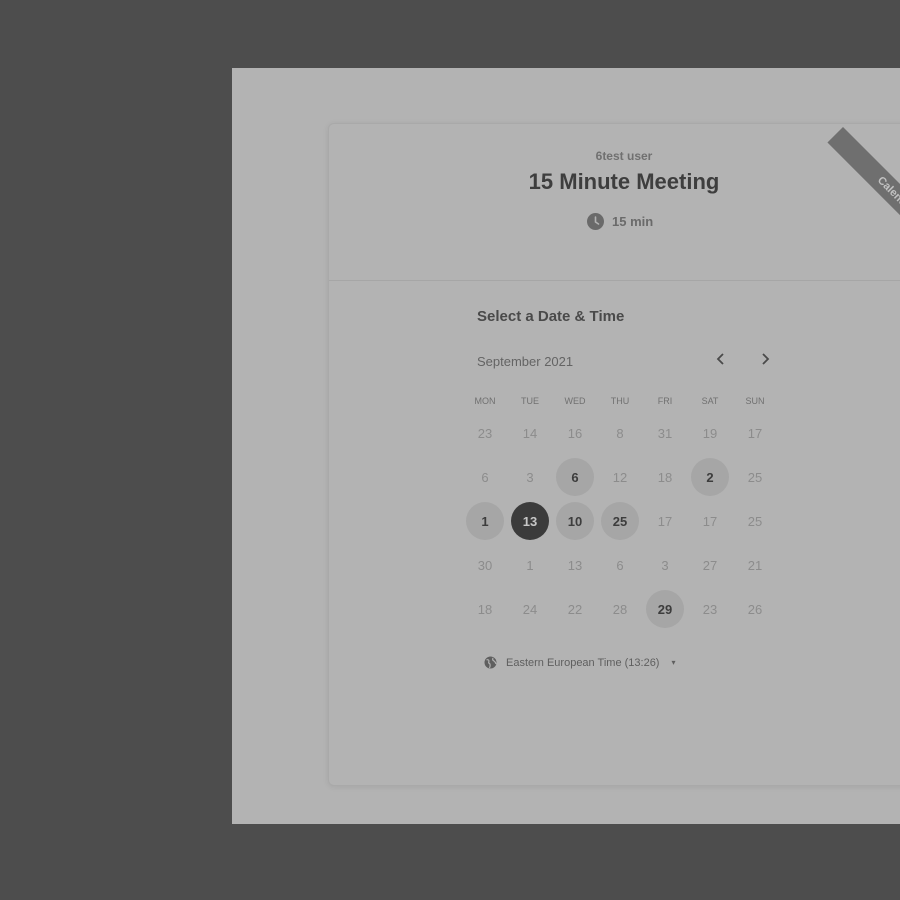  What do you see at coordinates (530, 565) in the screenshot?
I see `calendar-day: 1` at bounding box center [530, 565].